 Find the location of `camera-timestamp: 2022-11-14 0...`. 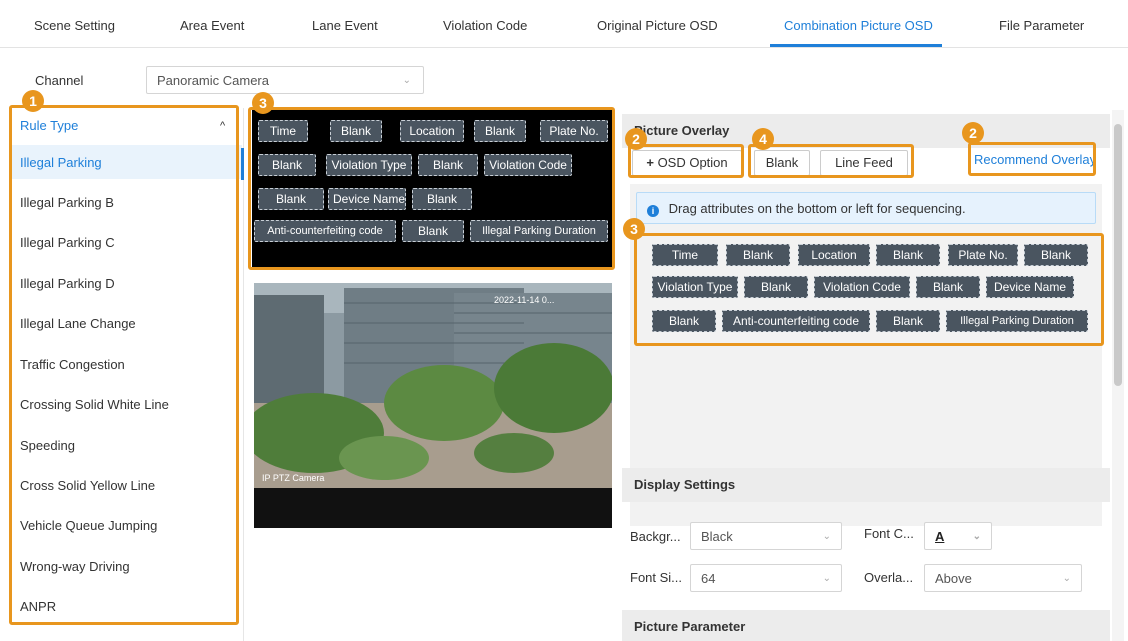

camera-timestamp: 2022-11-14 0... is located at coordinates (524, 300).